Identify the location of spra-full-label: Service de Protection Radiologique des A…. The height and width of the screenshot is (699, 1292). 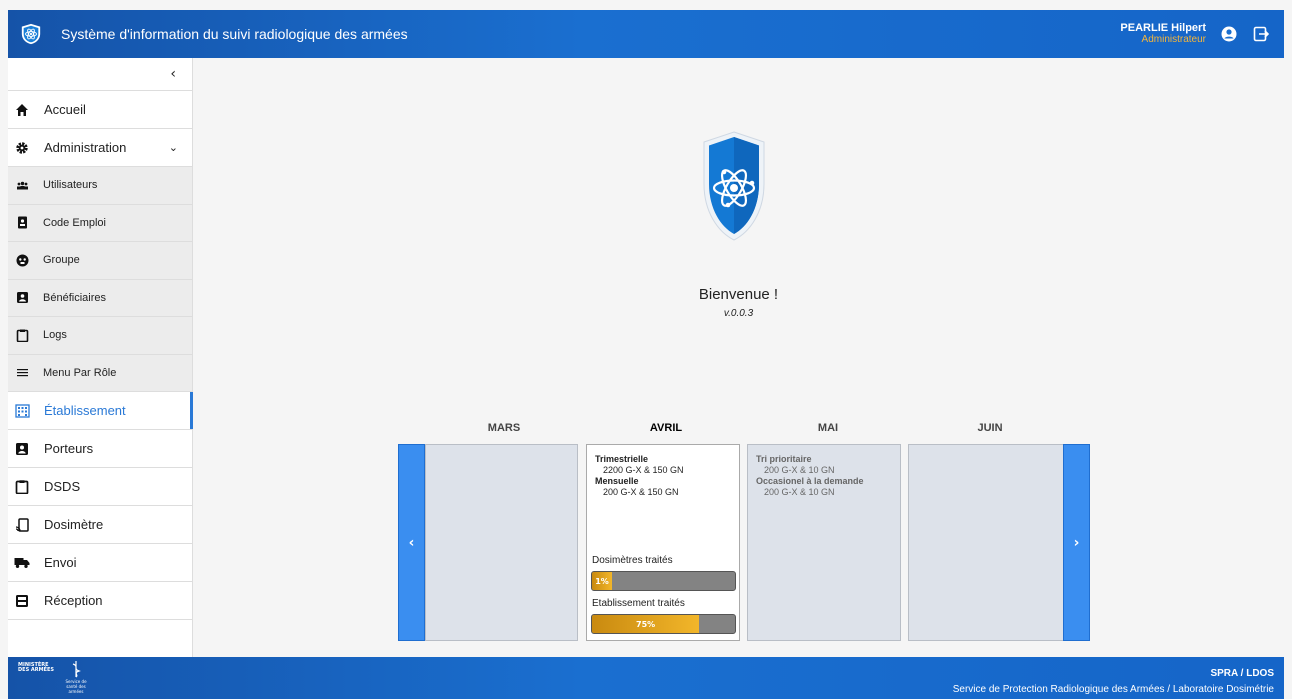
(1113, 689).